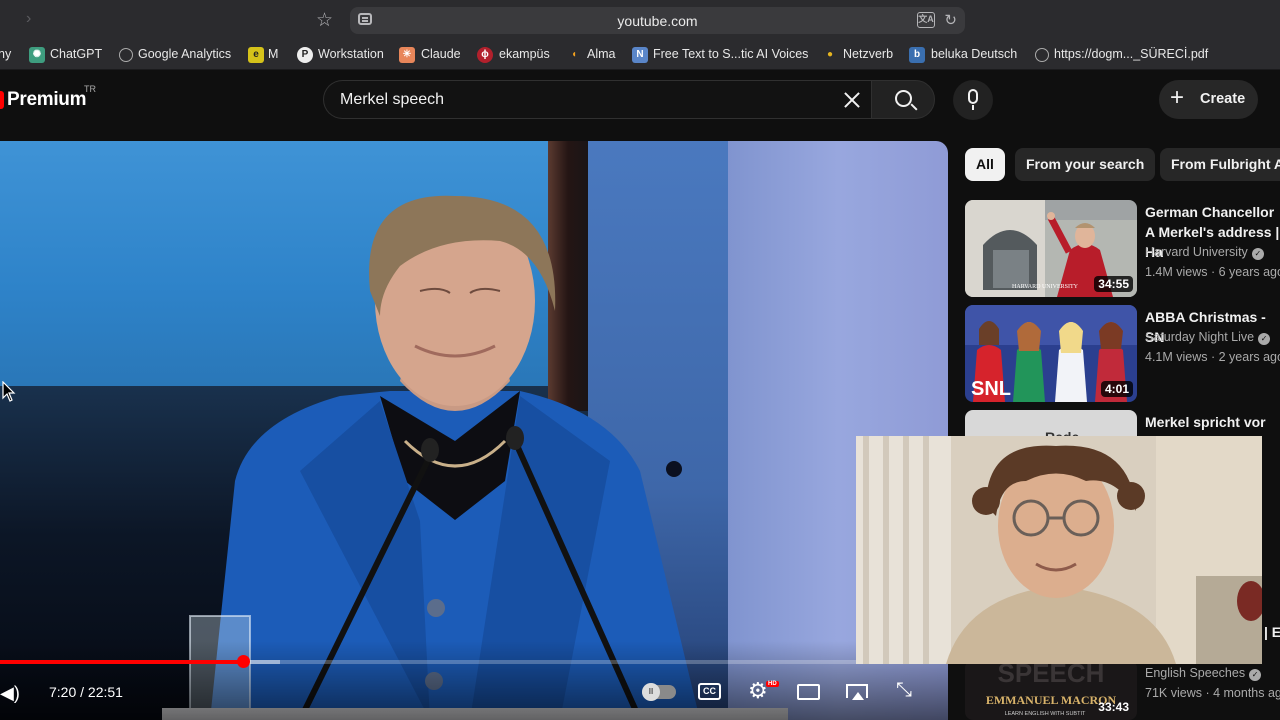  What do you see at coordinates (926, 20) in the screenshot?
I see `translate-icon: 文A` at bounding box center [926, 20].